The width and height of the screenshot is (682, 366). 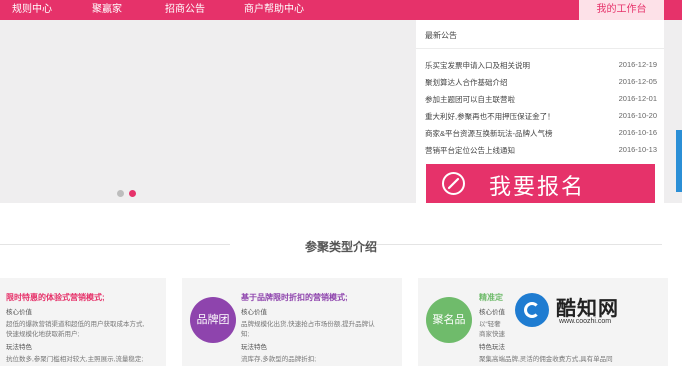 I want to click on notice-item: 营销平台定位公告上线通知 2016-10-13, so click(x=541, y=150).